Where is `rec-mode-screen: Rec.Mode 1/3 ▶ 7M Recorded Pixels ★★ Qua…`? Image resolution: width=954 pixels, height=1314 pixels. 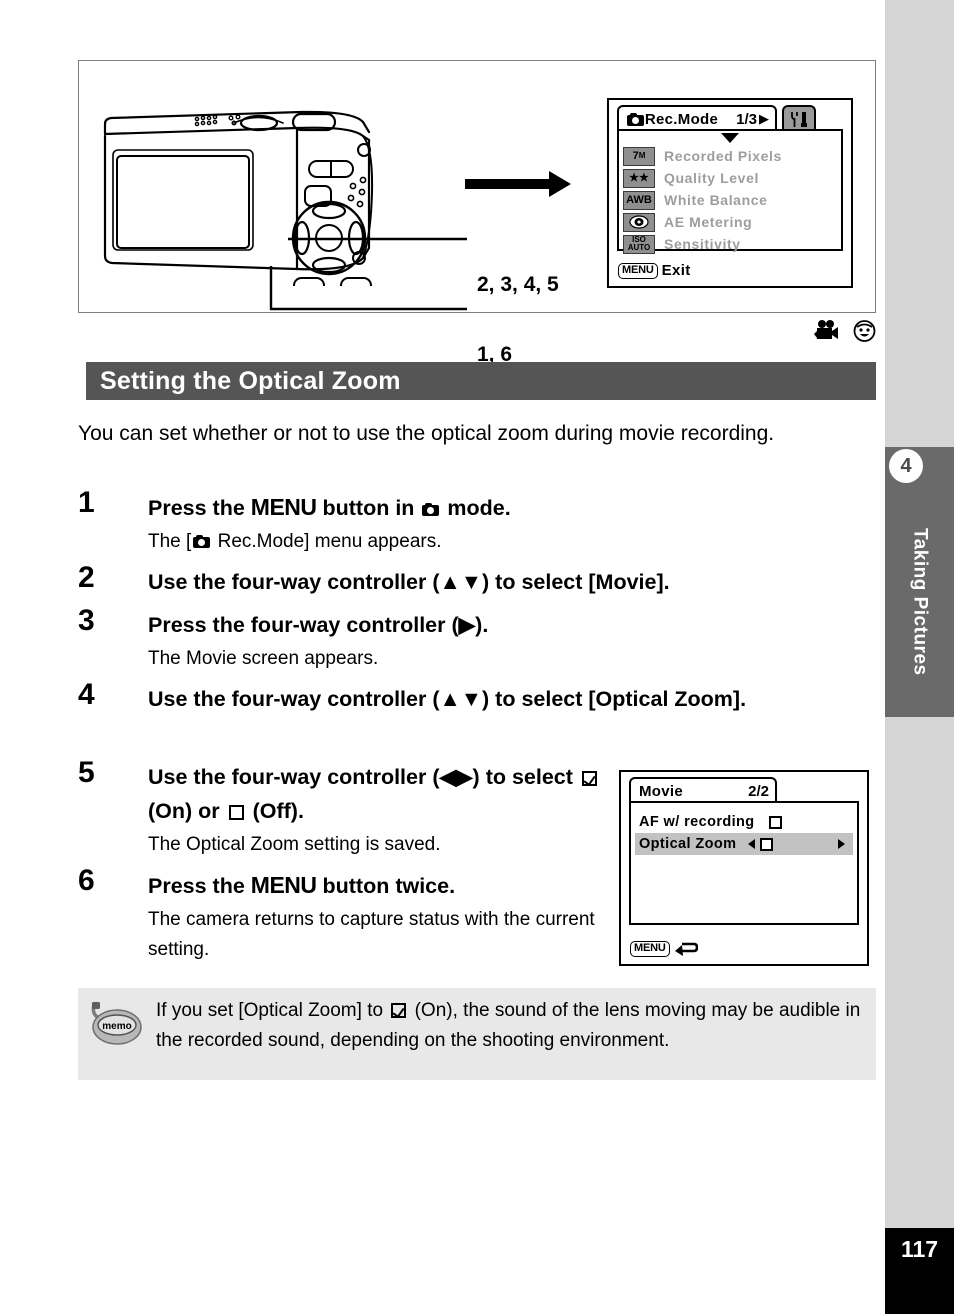
rec-mode-screen: Rec.Mode 1/3 ▶ 7M Recorded Pixels ★★ Qua… is located at coordinates (730, 193).